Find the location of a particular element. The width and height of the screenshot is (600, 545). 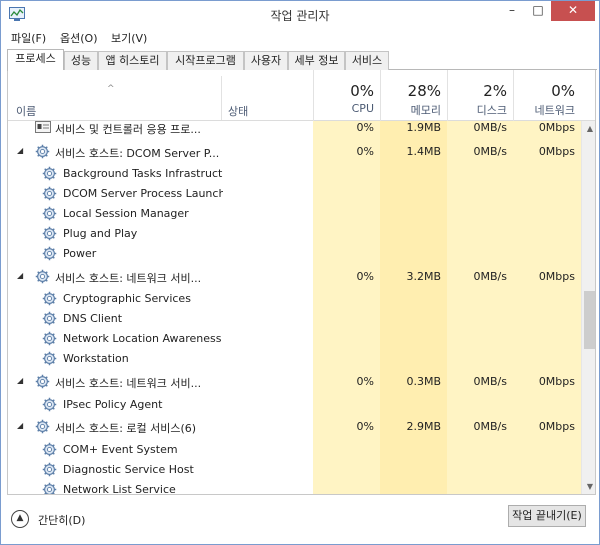

disk-label: 디스크 is located at coordinates (491, 110).